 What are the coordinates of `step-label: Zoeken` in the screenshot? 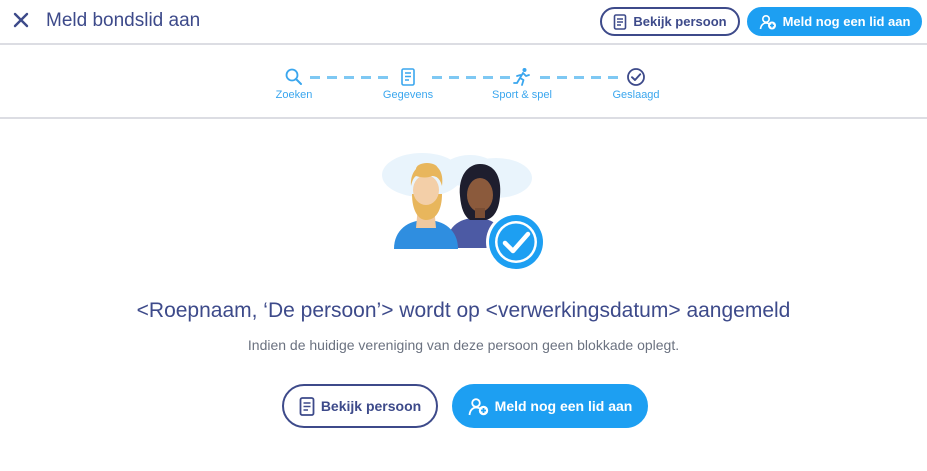 It's located at (294, 95).